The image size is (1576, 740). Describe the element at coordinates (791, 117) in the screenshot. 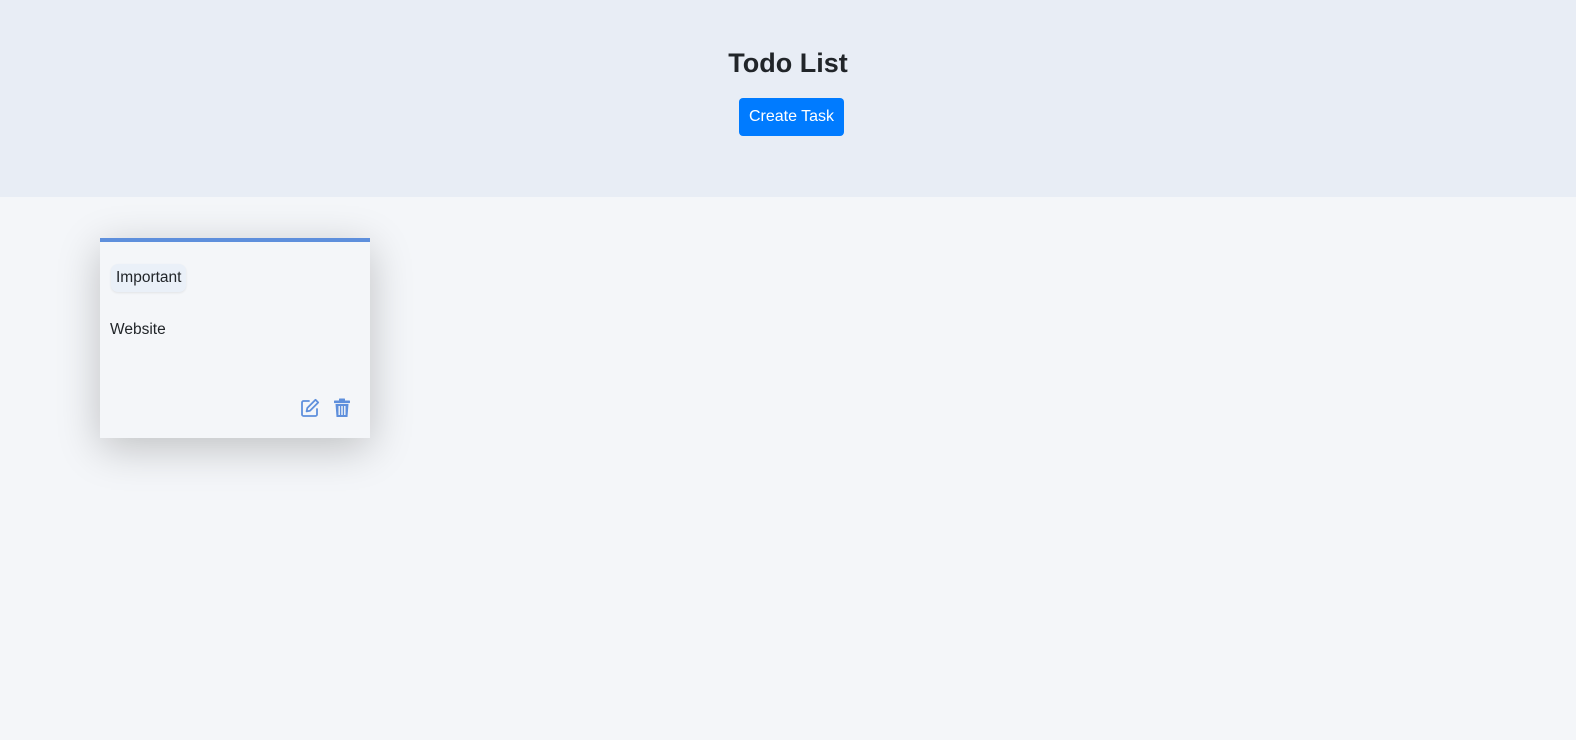

I see `create-task-button: Create Task` at that location.